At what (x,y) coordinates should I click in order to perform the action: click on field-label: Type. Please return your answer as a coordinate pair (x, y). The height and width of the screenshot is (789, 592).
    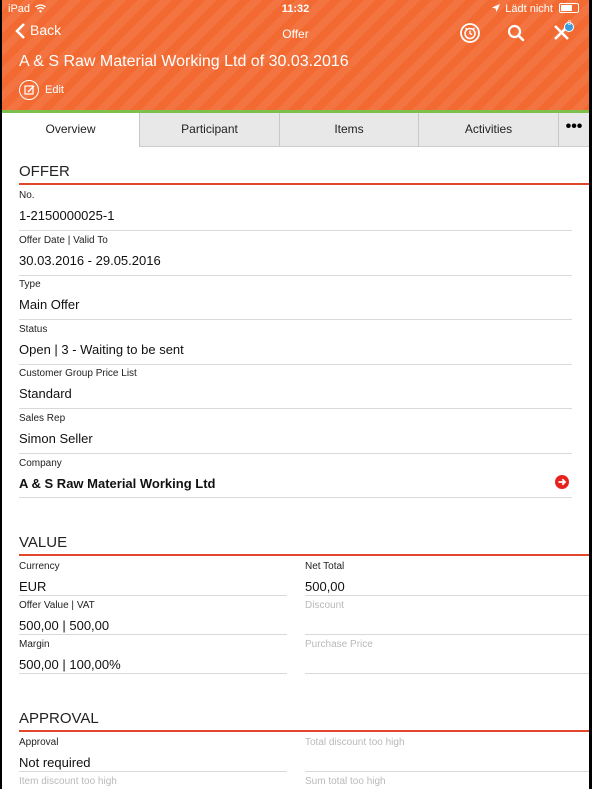
    Looking at the image, I should click on (30, 284).